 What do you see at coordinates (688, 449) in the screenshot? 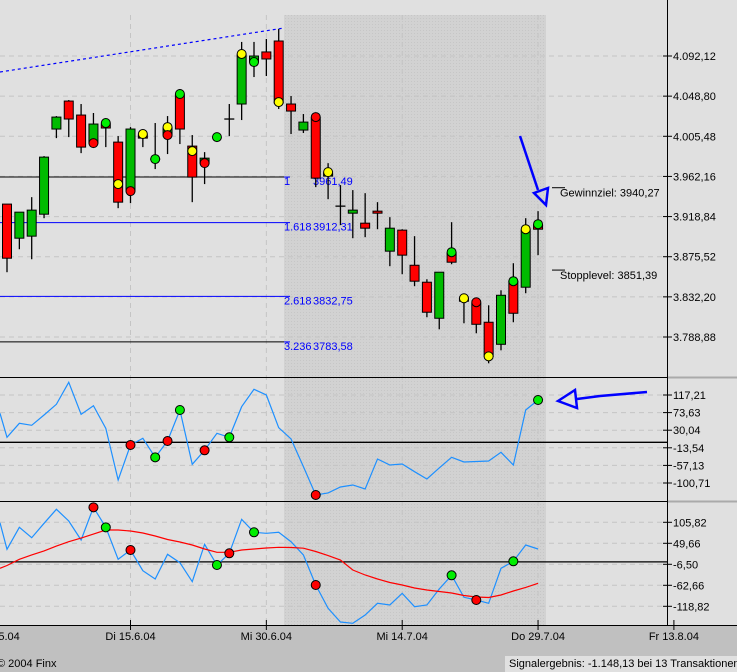
I see `axis-label: -13,54` at bounding box center [688, 449].